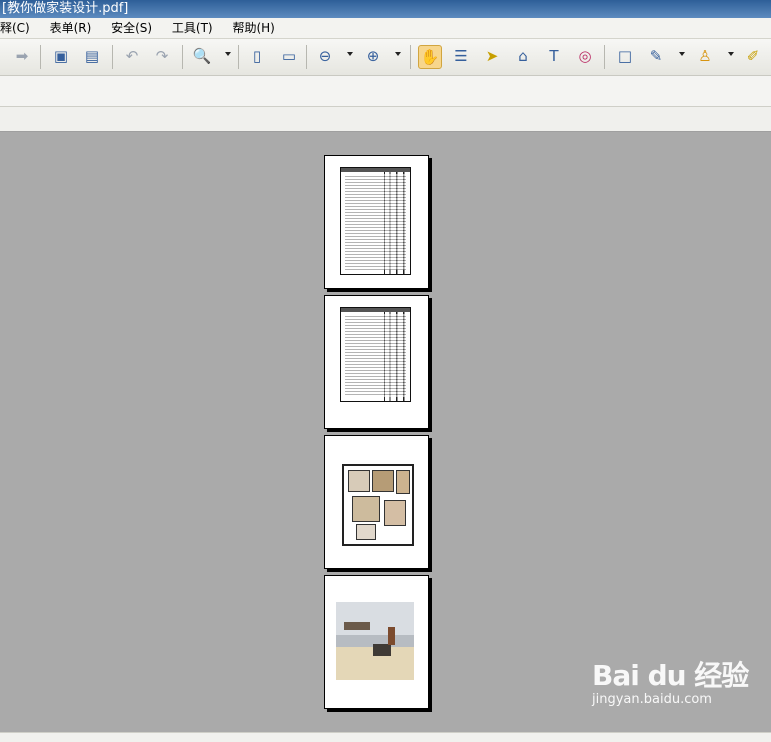  What do you see at coordinates (131, 28) in the screenshot?
I see `menu-security: 安全(S)` at bounding box center [131, 28].